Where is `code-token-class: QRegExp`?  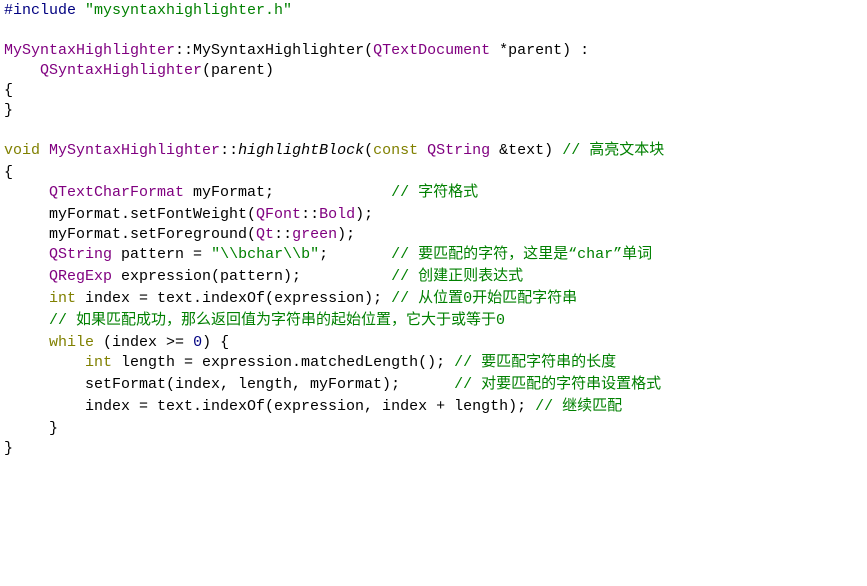
code-token-class: QRegExp is located at coordinates (81, 276).